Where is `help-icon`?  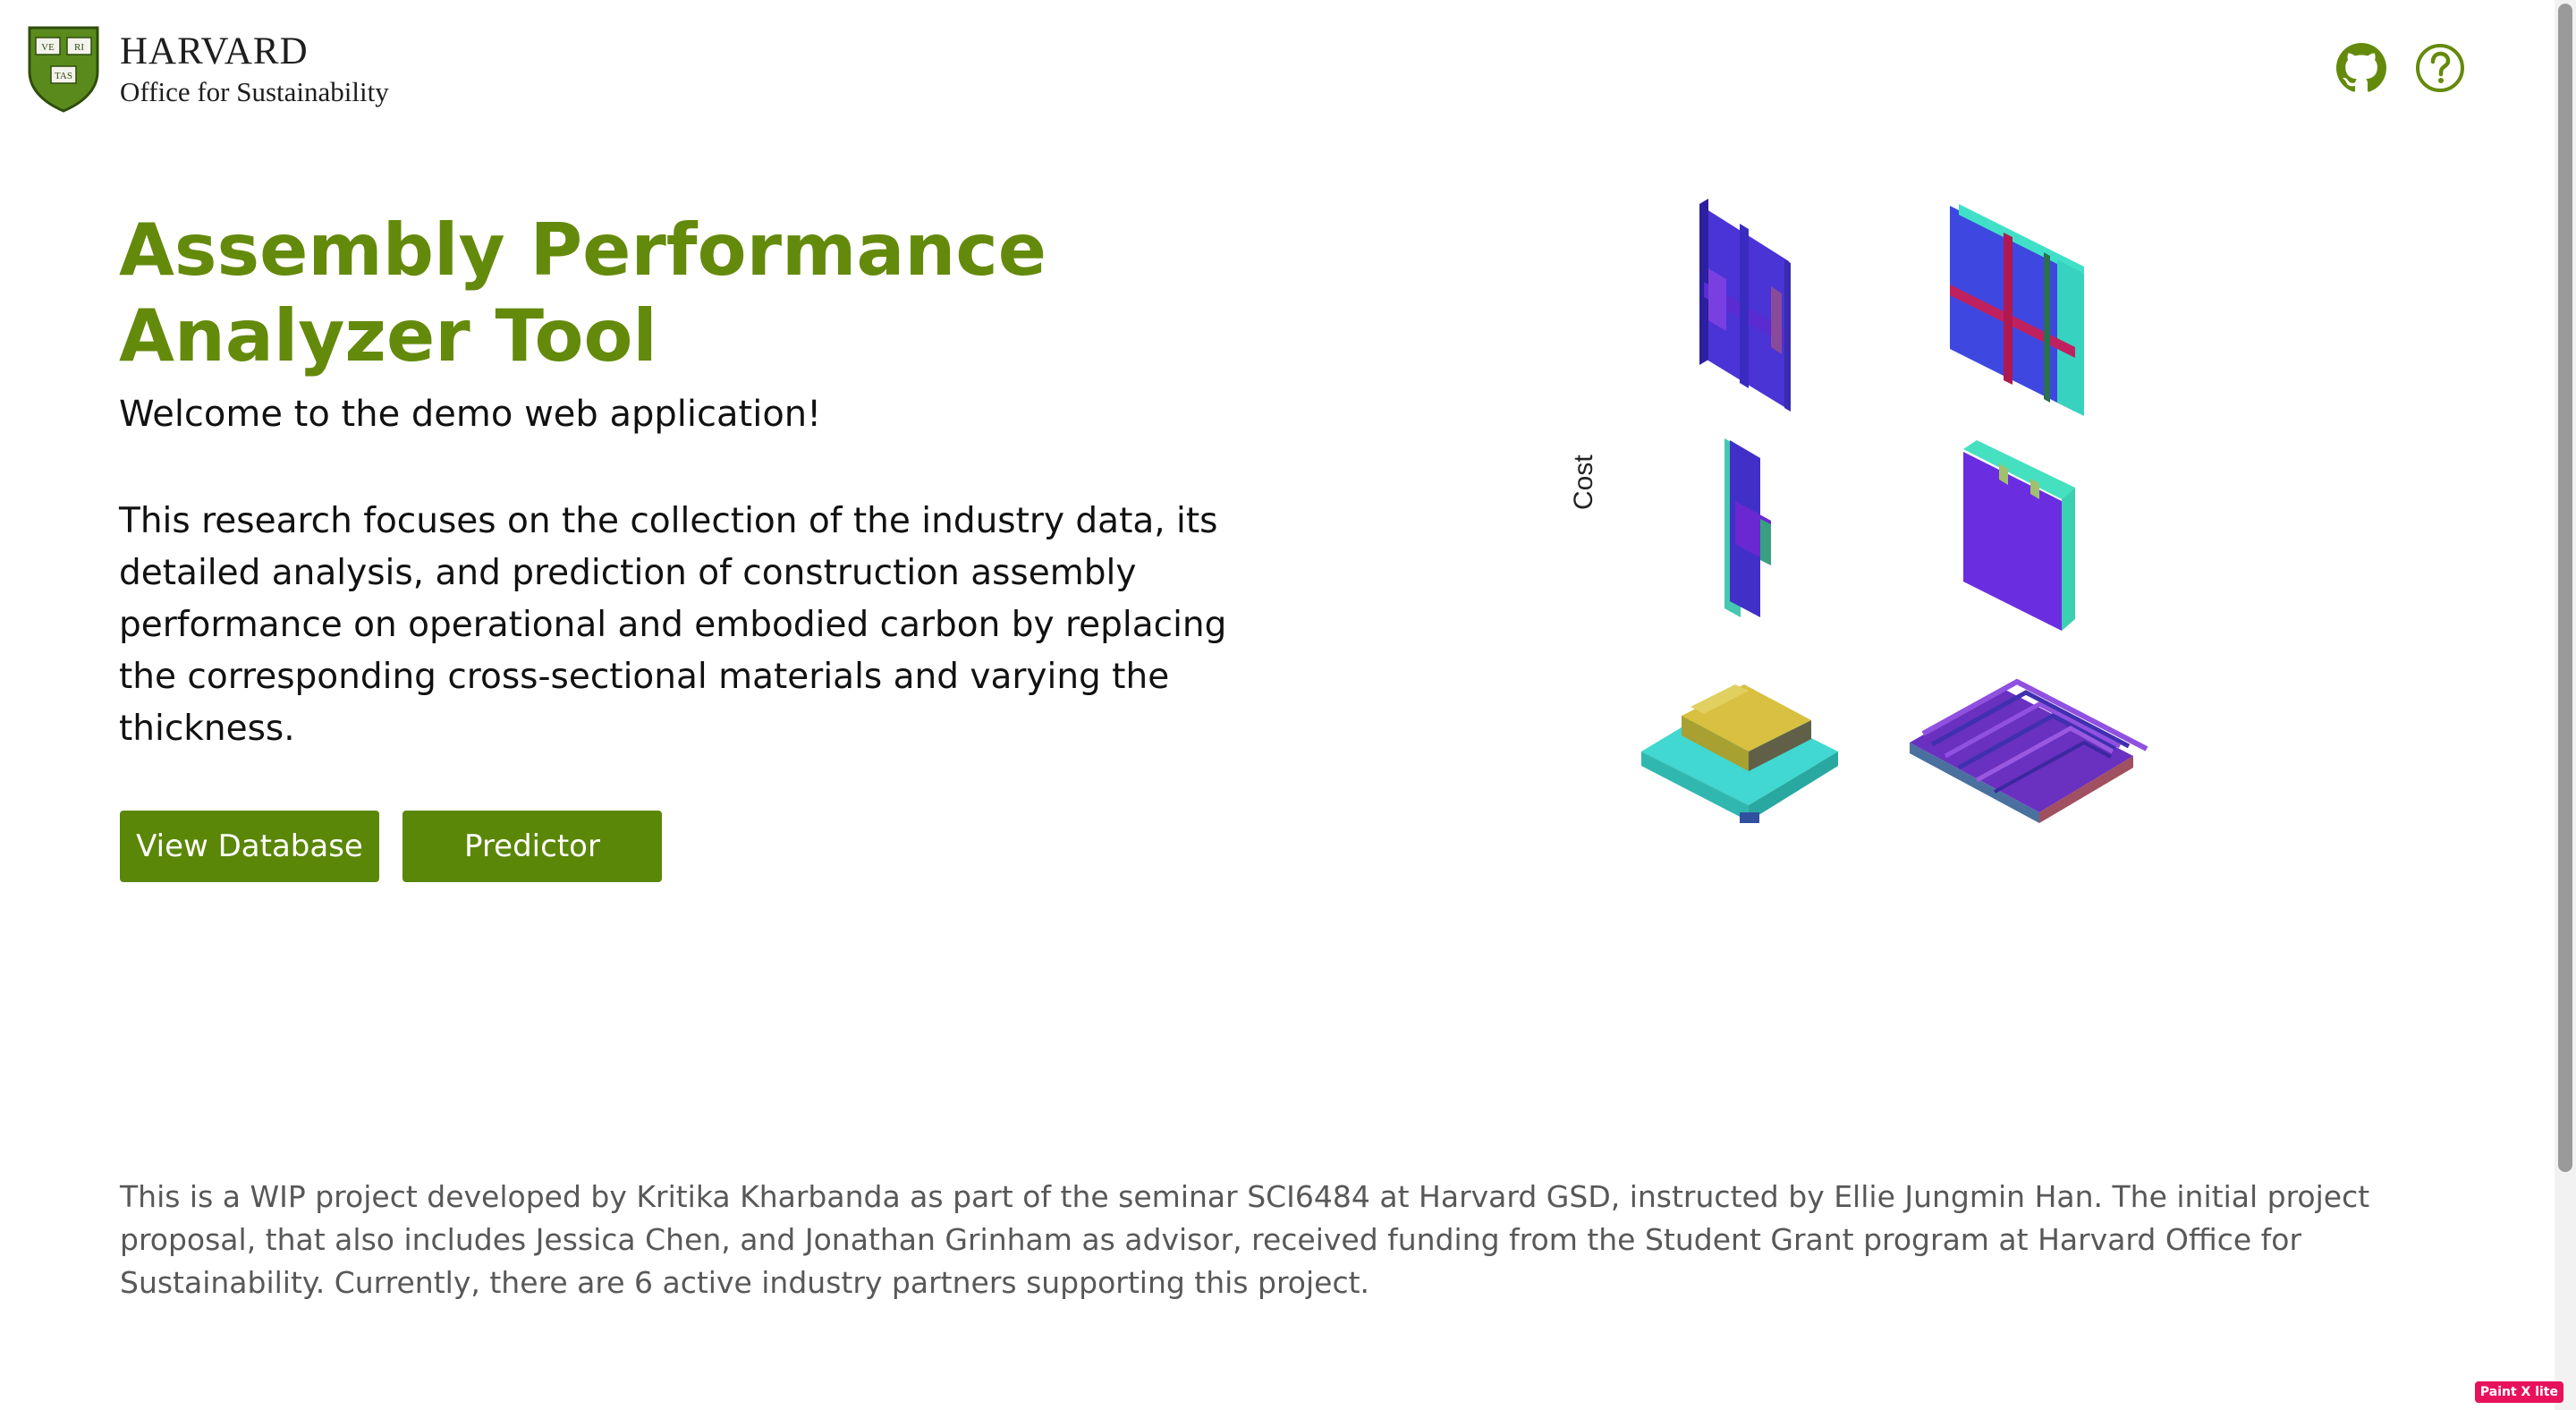 help-icon is located at coordinates (2440, 68).